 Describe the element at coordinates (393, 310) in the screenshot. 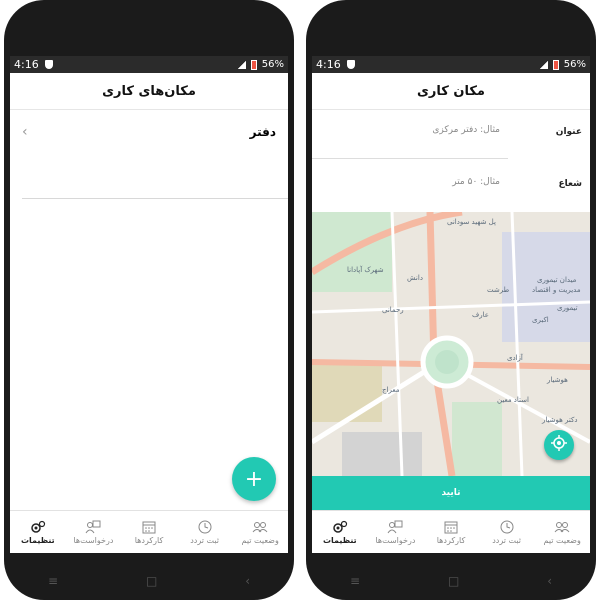

I see `map-label: رحمانی` at that location.